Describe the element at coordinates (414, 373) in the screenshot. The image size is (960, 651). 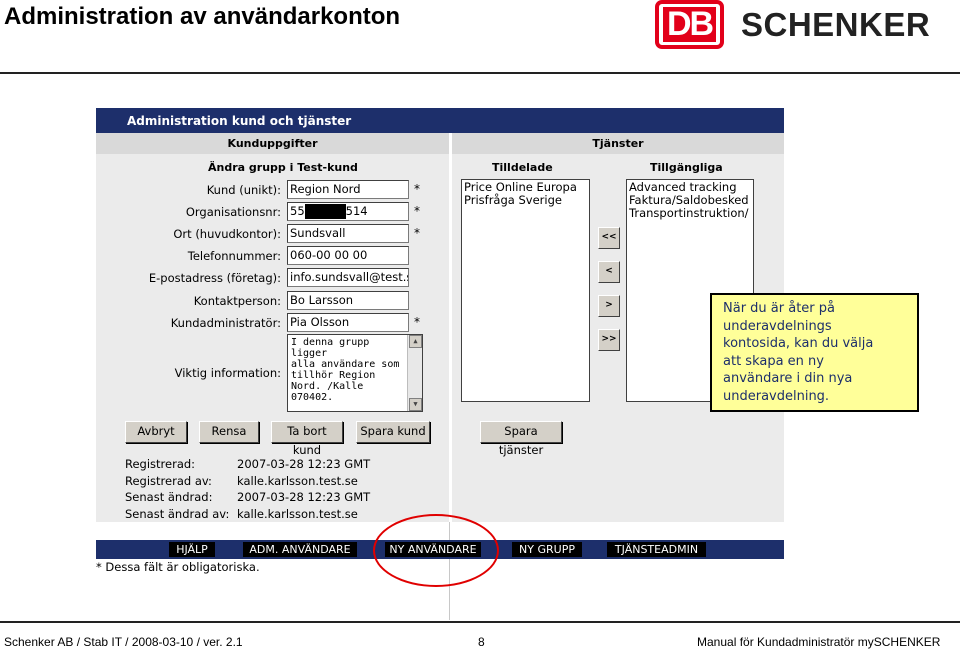
I see `textarea-scrollbar: ▲ ▼` at that location.